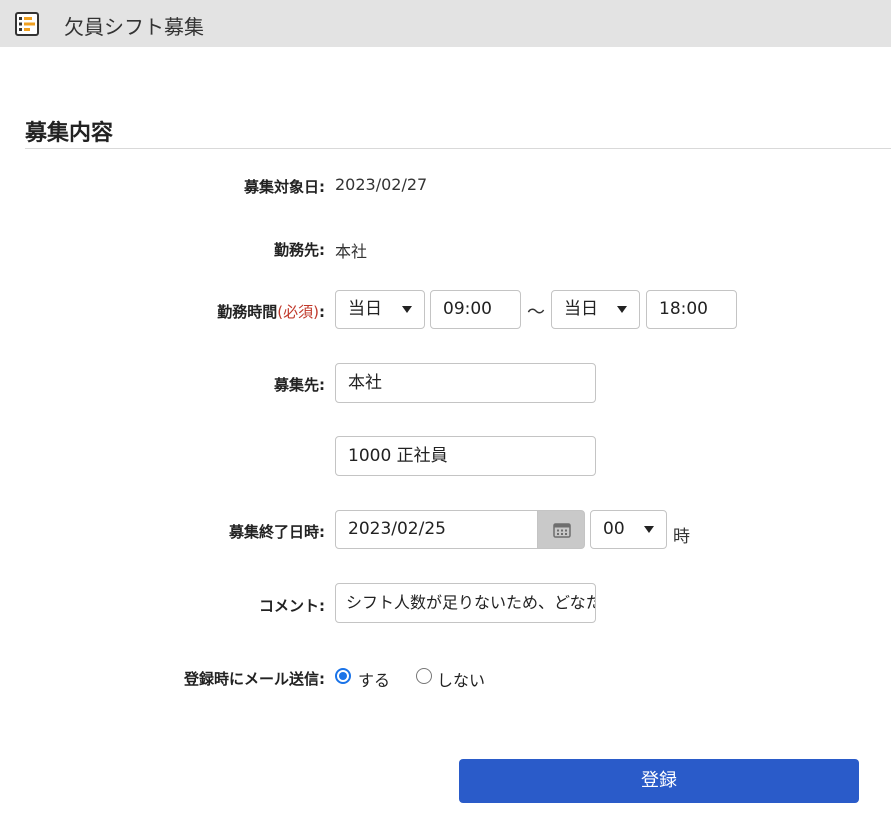  What do you see at coordinates (659, 781) in the screenshot?
I see `register-button: 登録` at bounding box center [659, 781].